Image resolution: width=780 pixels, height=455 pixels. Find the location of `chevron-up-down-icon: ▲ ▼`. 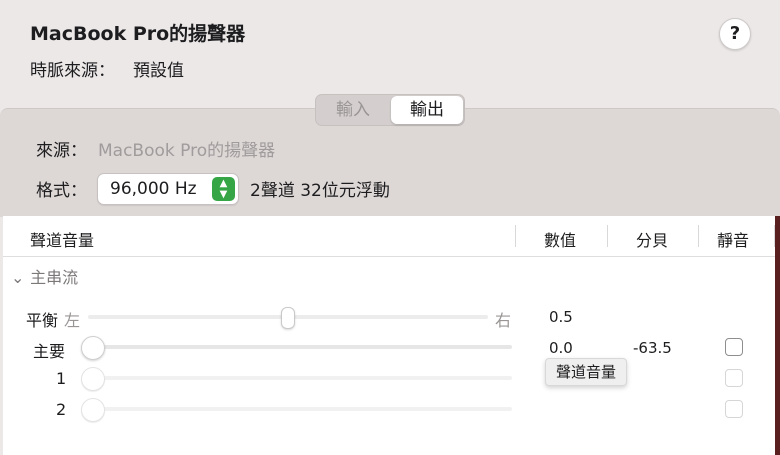

chevron-up-down-icon: ▲ ▼ is located at coordinates (223, 189).